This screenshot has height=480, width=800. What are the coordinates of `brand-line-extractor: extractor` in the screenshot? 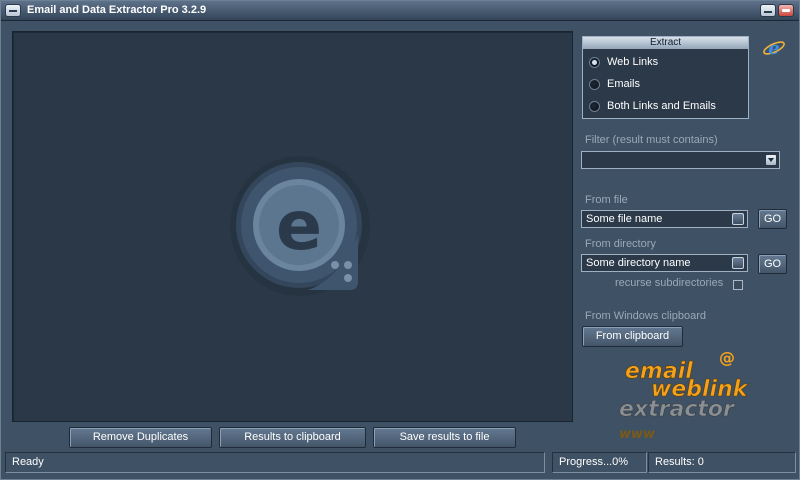 It's located at (677, 409).